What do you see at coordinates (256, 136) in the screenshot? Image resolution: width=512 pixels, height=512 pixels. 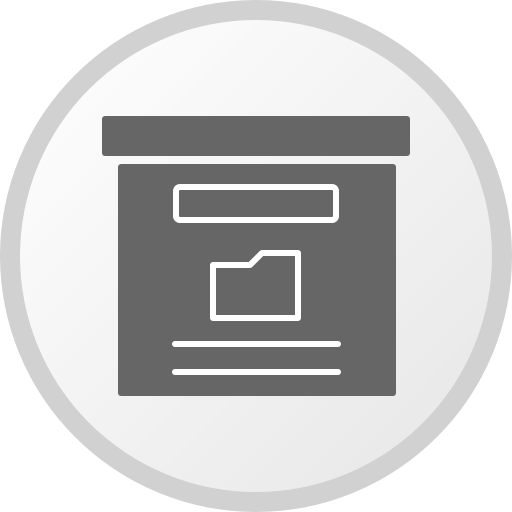 I see `box-lid` at bounding box center [256, 136].